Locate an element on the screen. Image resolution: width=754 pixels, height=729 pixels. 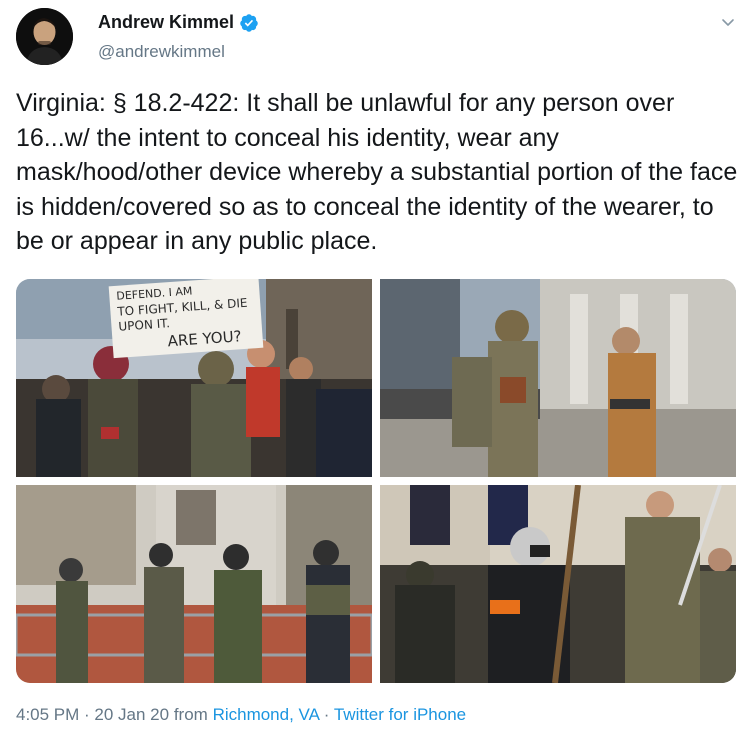
author-handle: @andrewkimmel is located at coordinates (161, 52).